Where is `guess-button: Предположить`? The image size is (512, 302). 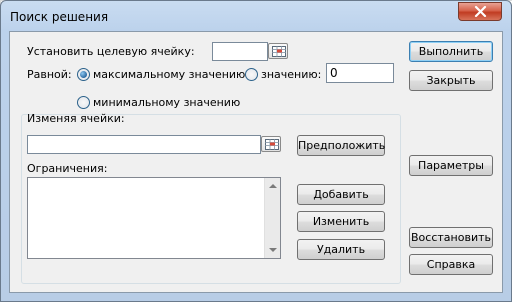
guess-button: Предположить is located at coordinates (341, 145).